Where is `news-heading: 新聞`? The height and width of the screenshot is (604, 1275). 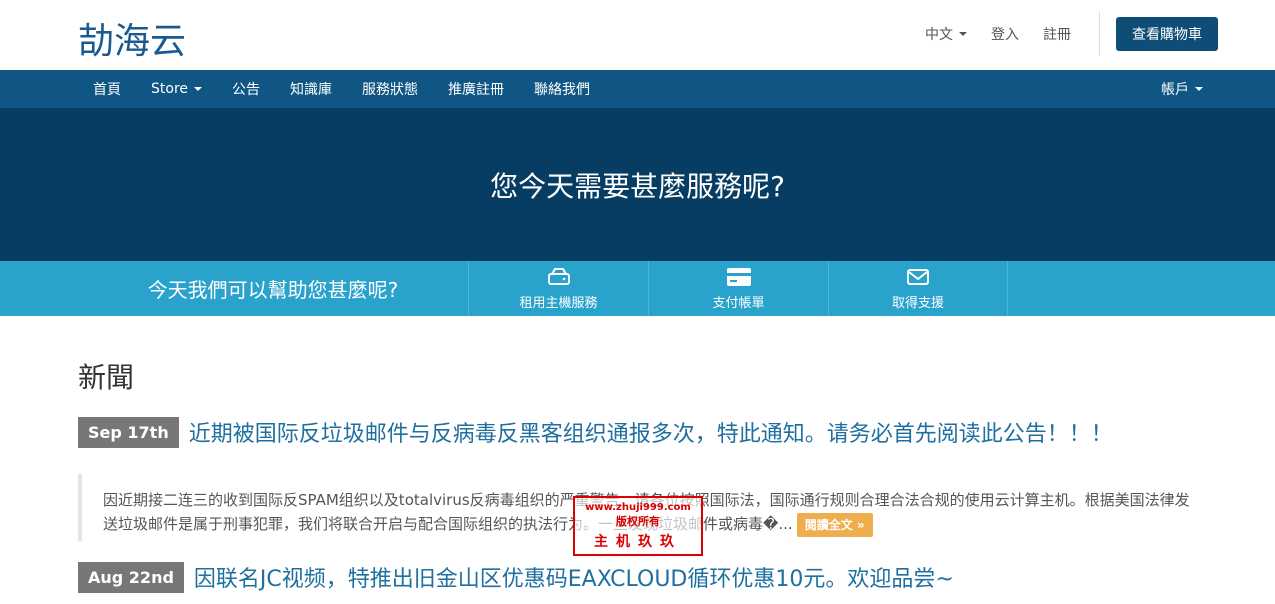 news-heading: 新聞 is located at coordinates (106, 377).